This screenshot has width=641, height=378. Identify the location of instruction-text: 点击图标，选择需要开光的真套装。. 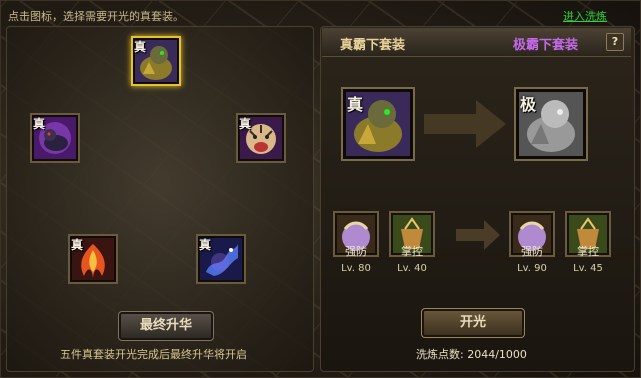
(96, 16).